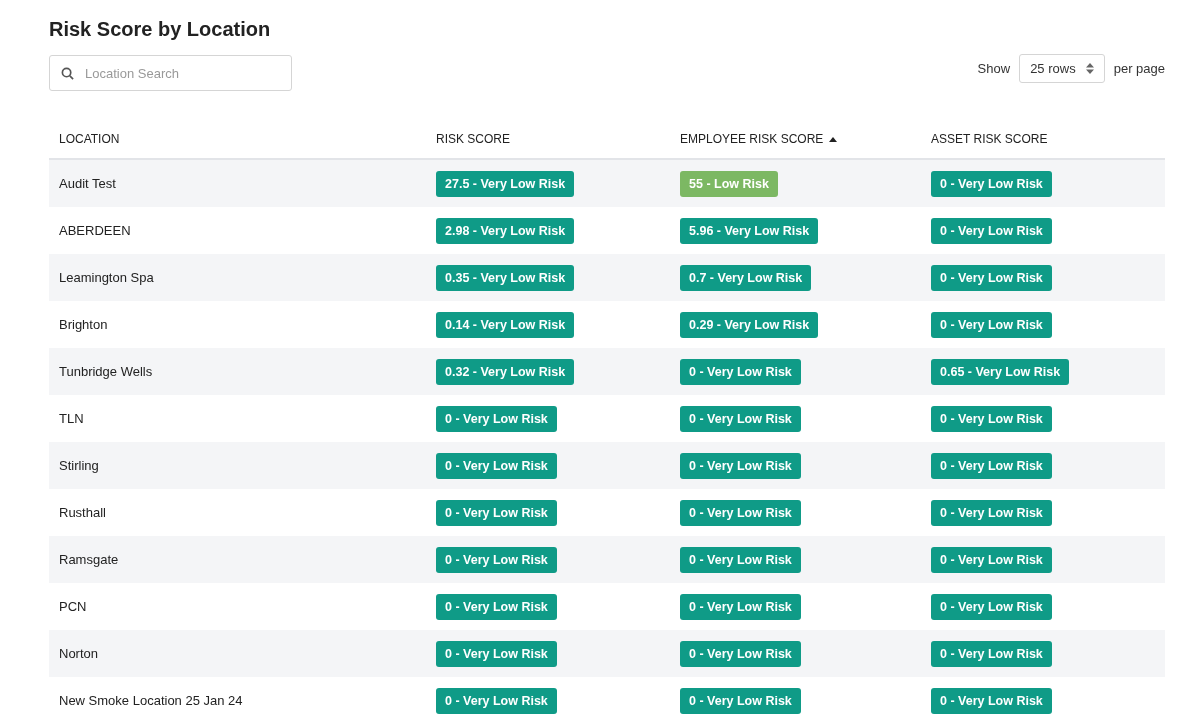 This screenshot has width=1187, height=714. I want to click on location-cell-text: Ramsgate, so click(88, 559).